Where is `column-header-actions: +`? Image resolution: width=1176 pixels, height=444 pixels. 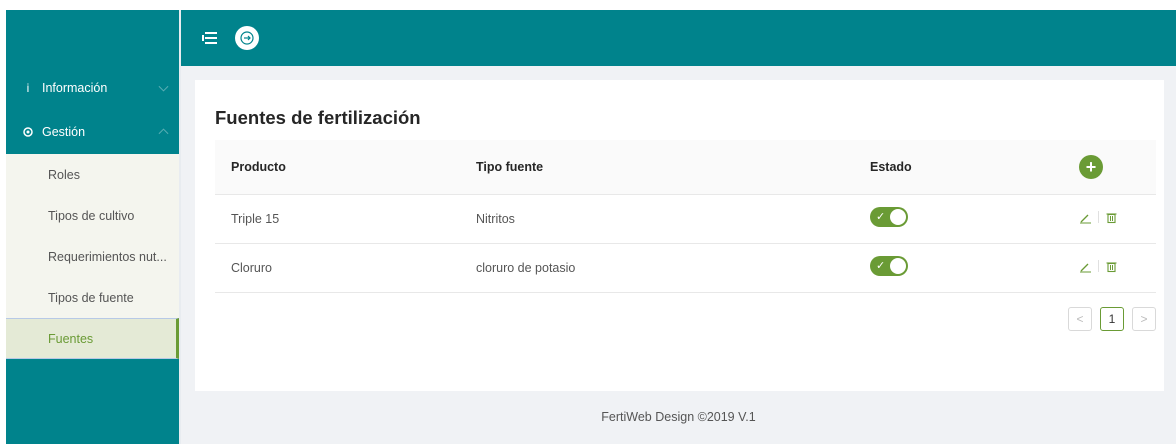 column-header-actions: + is located at coordinates (1109, 167).